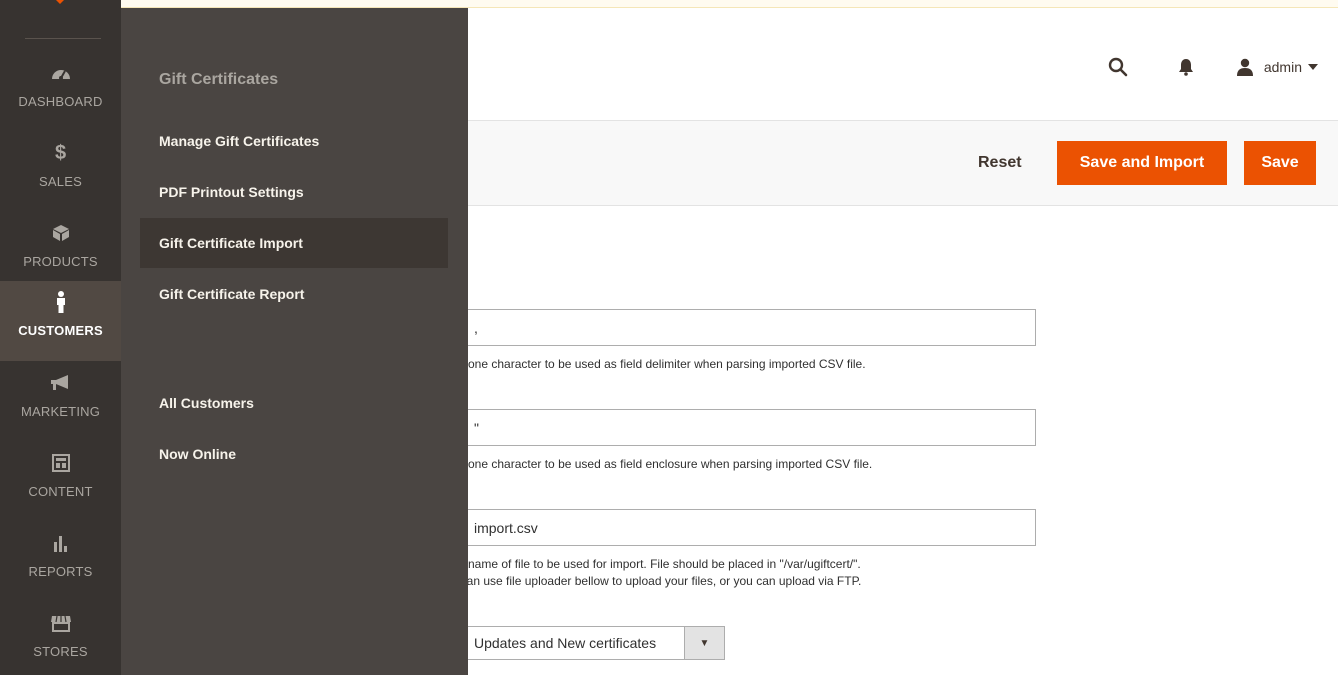 This screenshot has width=1338, height=675. Describe the element at coordinates (59, 382) in the screenshot. I see `megaphone-icon` at that location.